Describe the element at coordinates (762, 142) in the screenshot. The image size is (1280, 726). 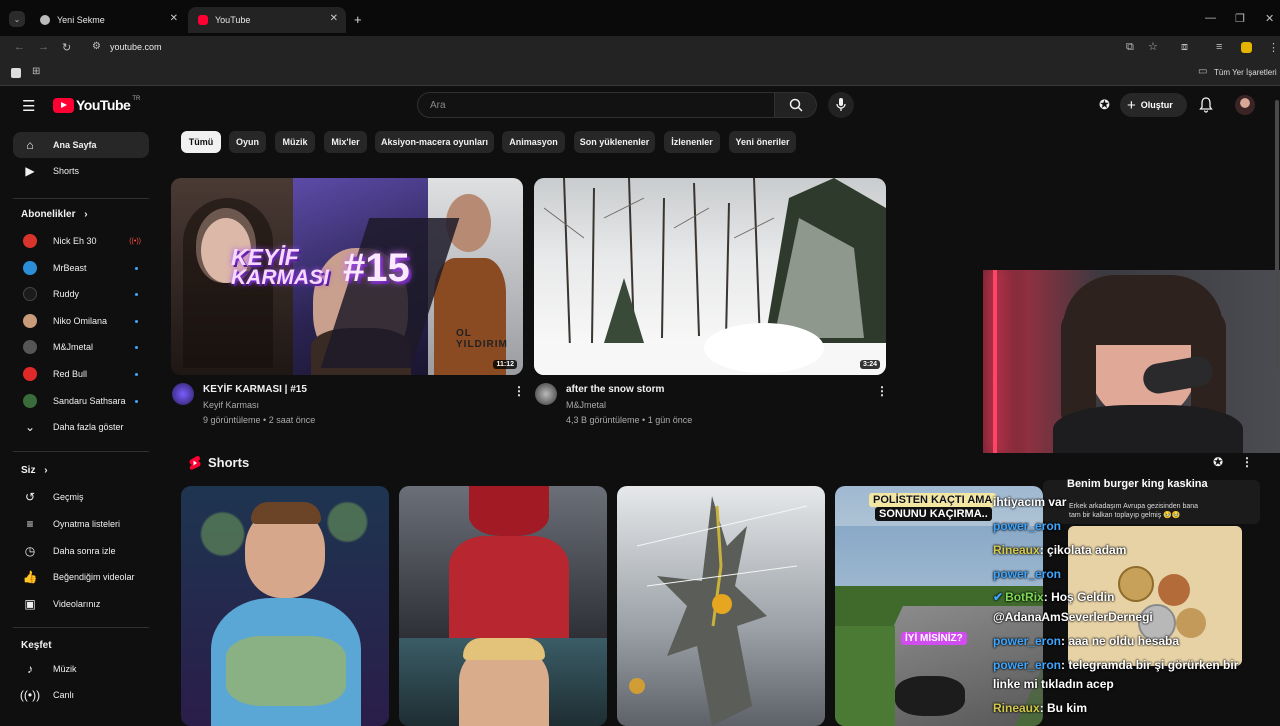
I see `chip: Yeni öneriler` at that location.